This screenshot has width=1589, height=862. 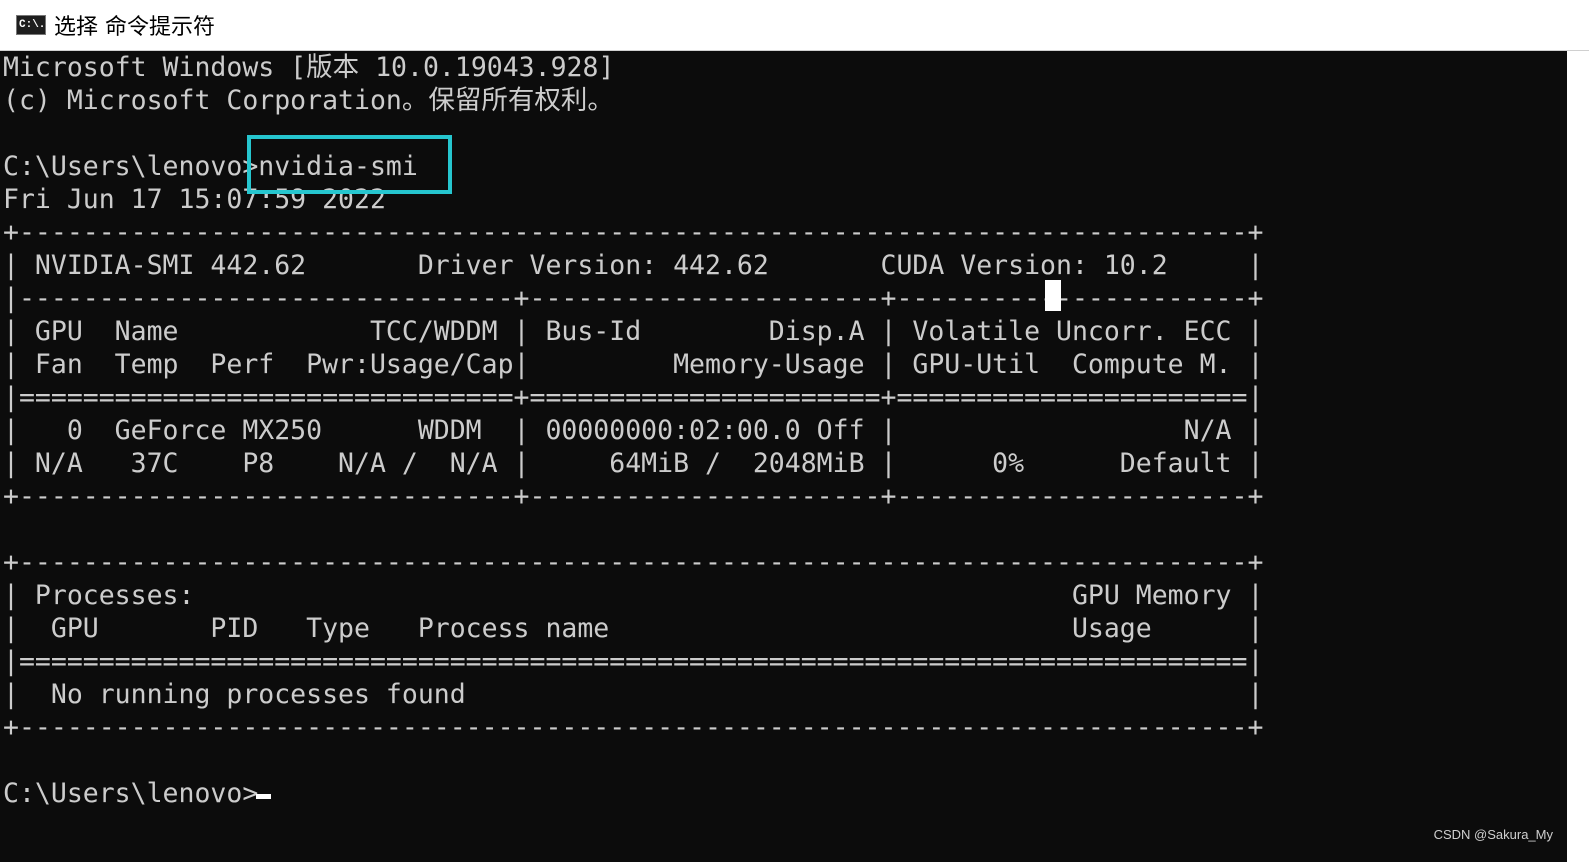 I want to click on console-line-command: C:\Users\lenovo>nvidia-smi, so click(x=210, y=166).